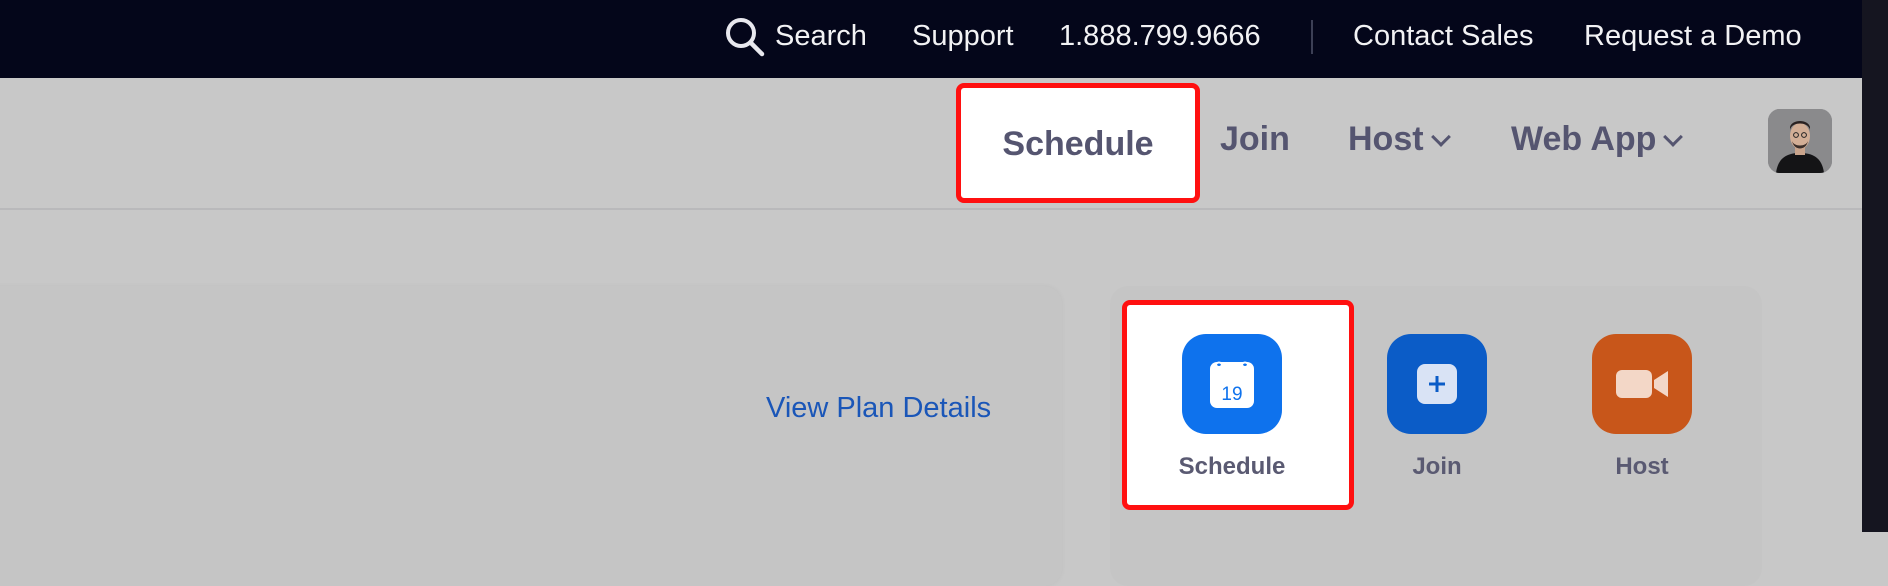  What do you see at coordinates (963, 39) in the screenshot?
I see `support-link: Support` at bounding box center [963, 39].